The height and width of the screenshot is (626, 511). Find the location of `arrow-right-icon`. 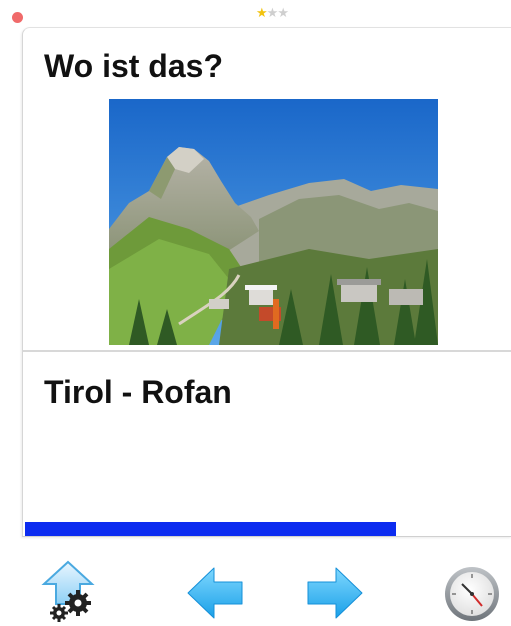

arrow-right-icon is located at coordinates (335, 593).